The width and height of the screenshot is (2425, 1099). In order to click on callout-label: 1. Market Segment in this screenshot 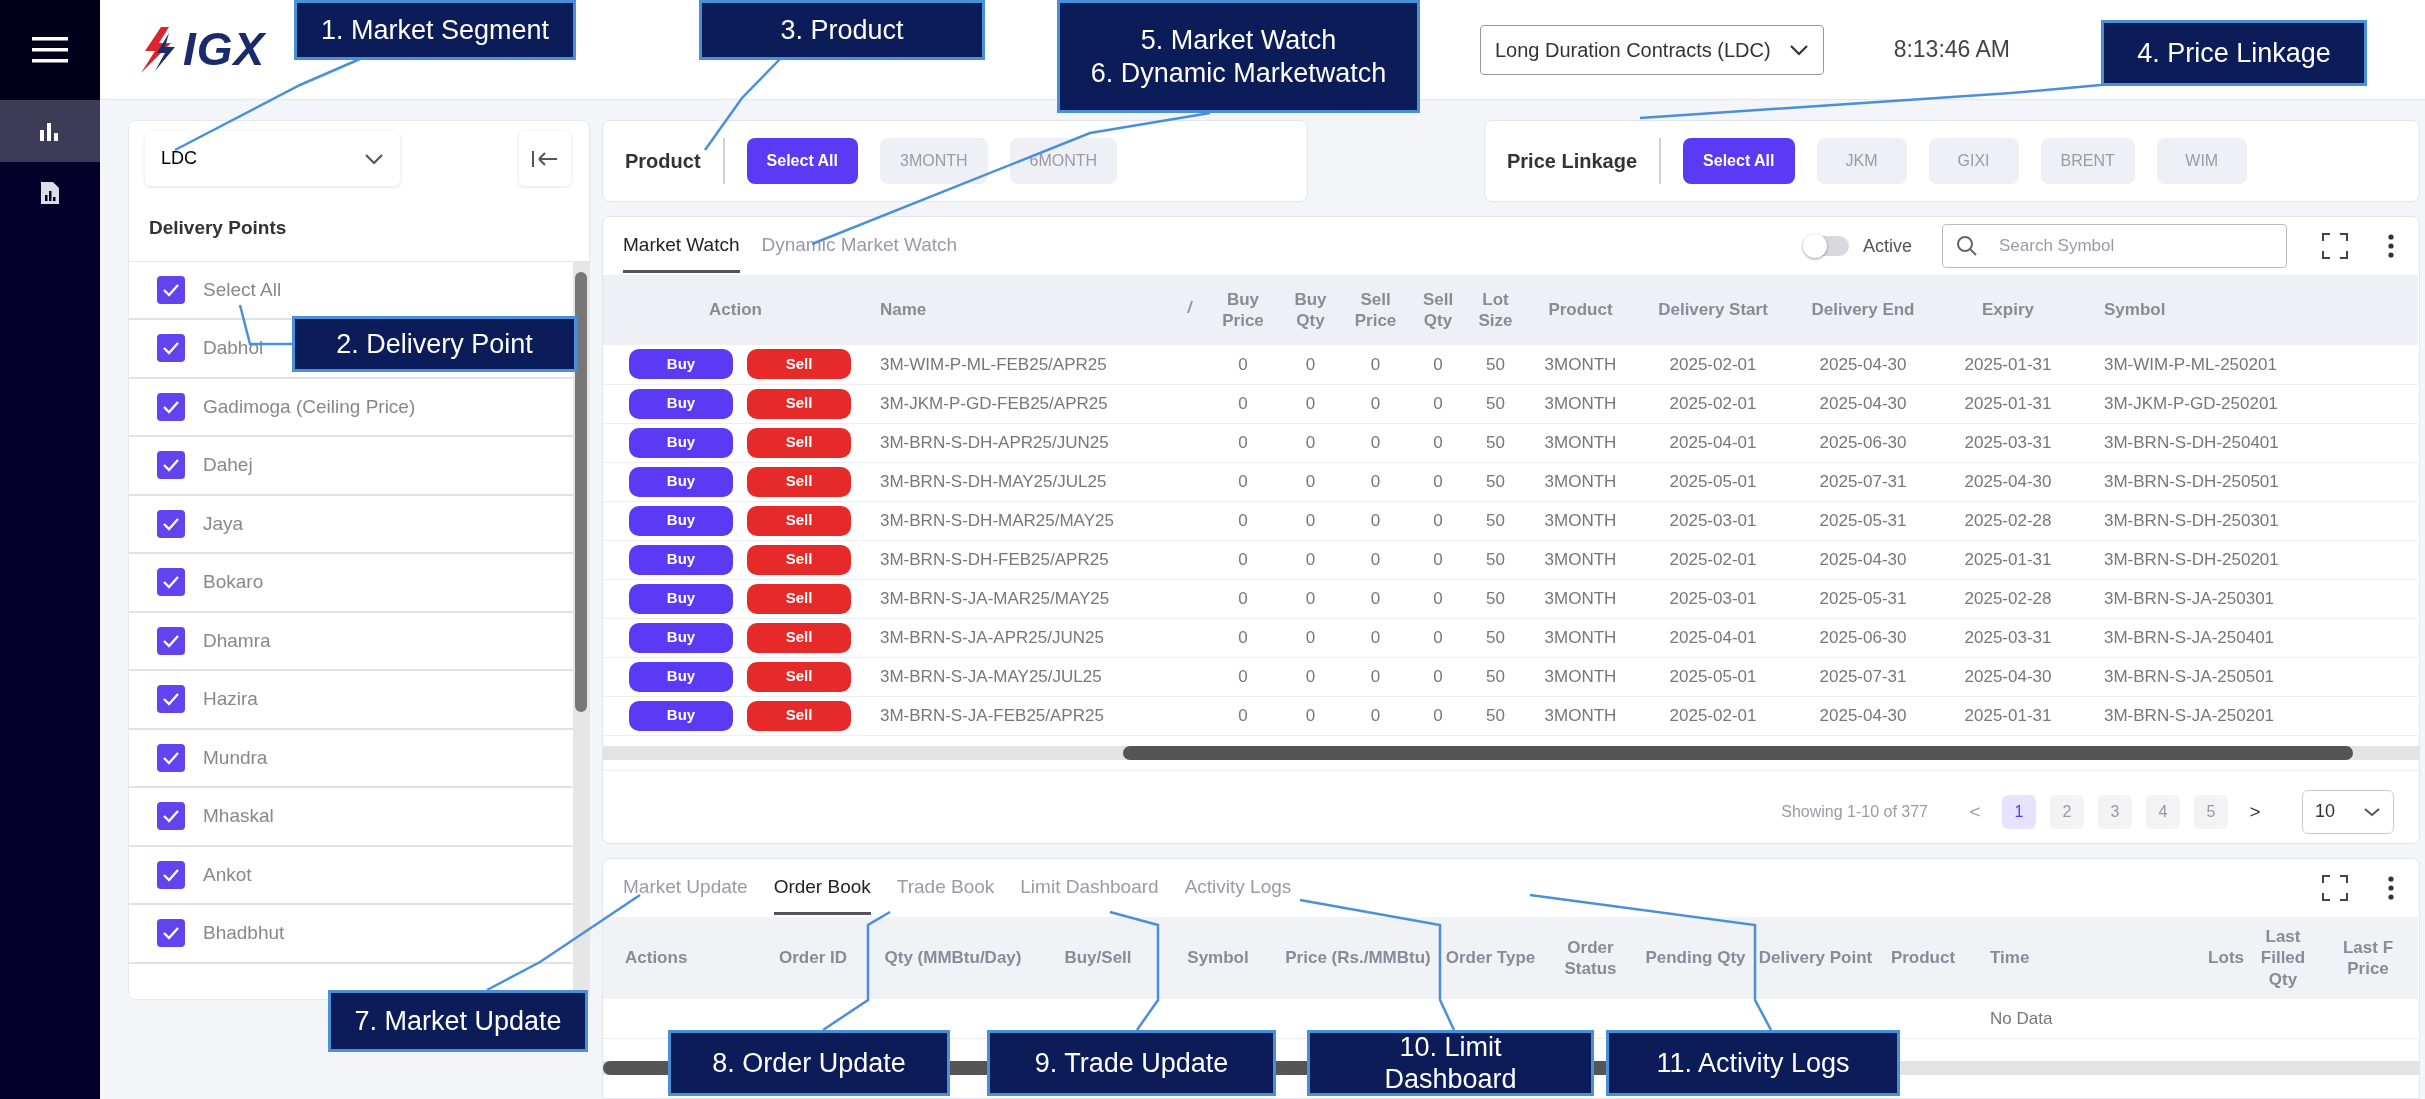, I will do `click(435, 30)`.